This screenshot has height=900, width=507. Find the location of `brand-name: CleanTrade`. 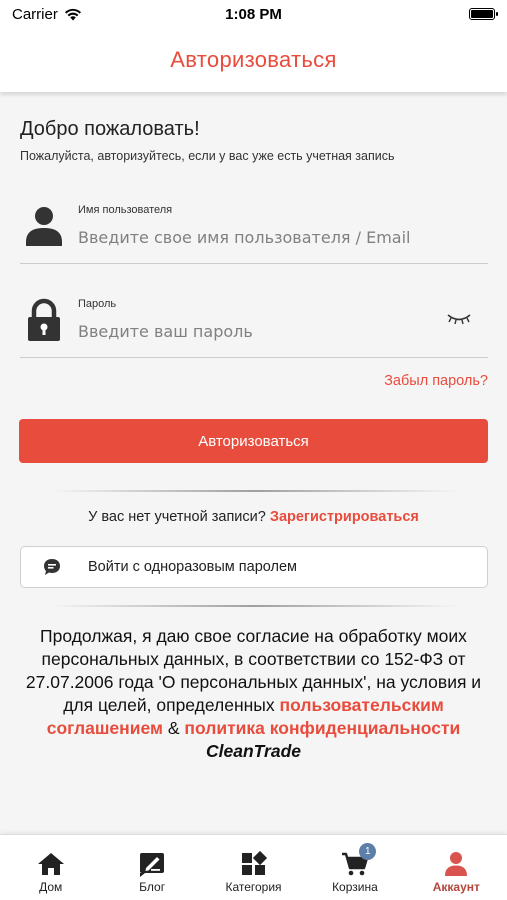

brand-name: CleanTrade is located at coordinates (253, 751).